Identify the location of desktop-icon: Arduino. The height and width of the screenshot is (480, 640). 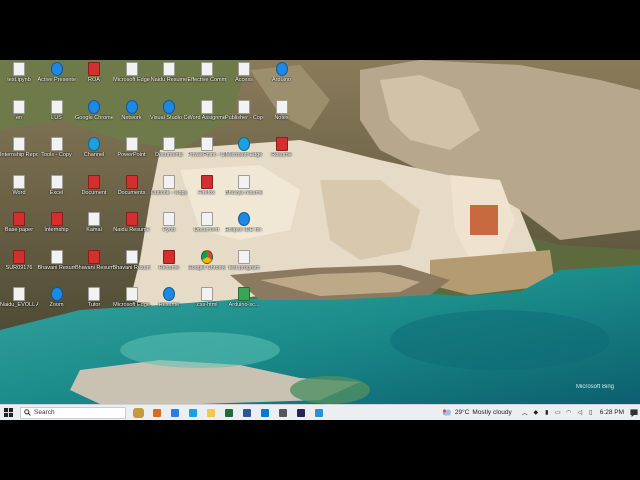
(282, 73).